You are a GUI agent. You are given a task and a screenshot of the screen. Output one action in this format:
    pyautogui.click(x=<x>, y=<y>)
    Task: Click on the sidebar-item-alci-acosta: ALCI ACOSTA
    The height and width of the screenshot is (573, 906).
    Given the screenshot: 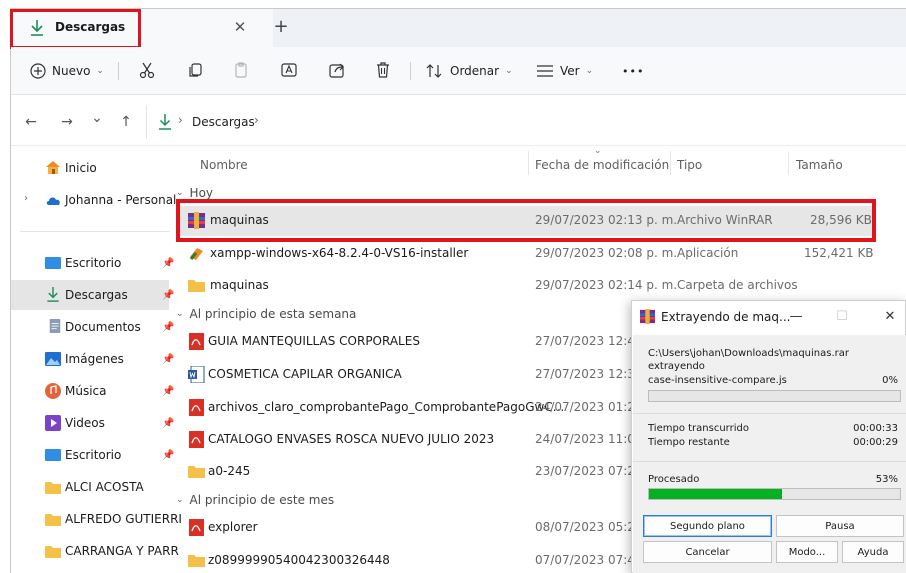 What is the action you would take?
    pyautogui.click(x=91, y=487)
    